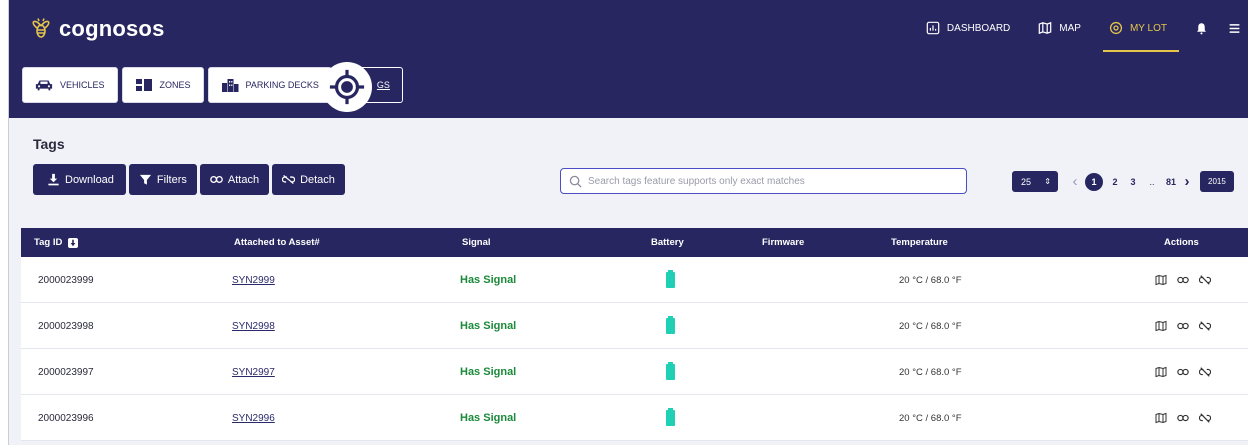  Describe the element at coordinates (476, 242) in the screenshot. I see `col-signal: Signal` at that location.